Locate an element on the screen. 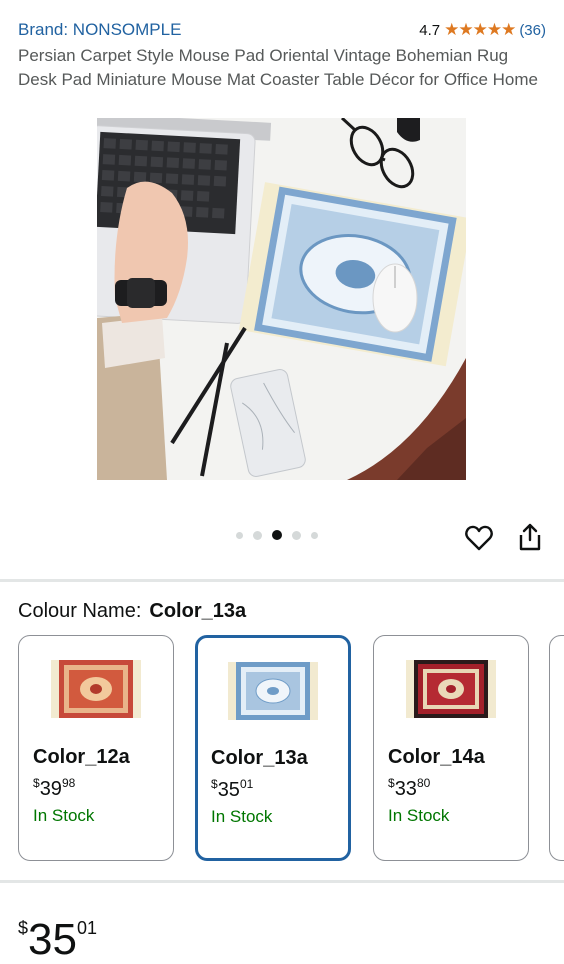 The height and width of the screenshot is (964, 564). price-fraction: 98 is located at coordinates (68, 783).